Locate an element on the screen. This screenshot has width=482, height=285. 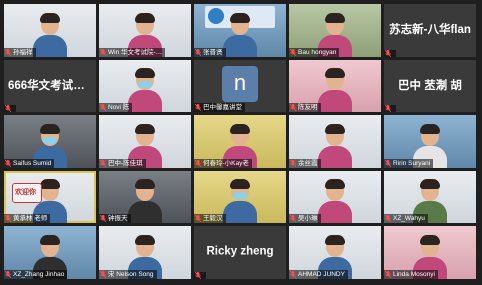
participant-display-name: 巴中 苤淛 胡 is located at coordinates (430, 85).